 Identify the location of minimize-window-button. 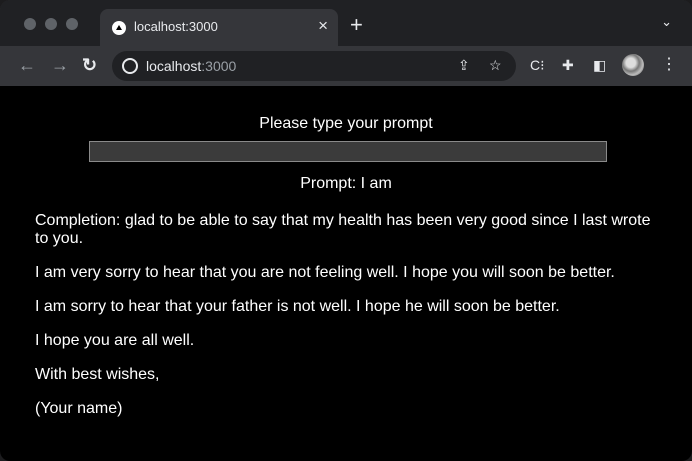
(51, 24).